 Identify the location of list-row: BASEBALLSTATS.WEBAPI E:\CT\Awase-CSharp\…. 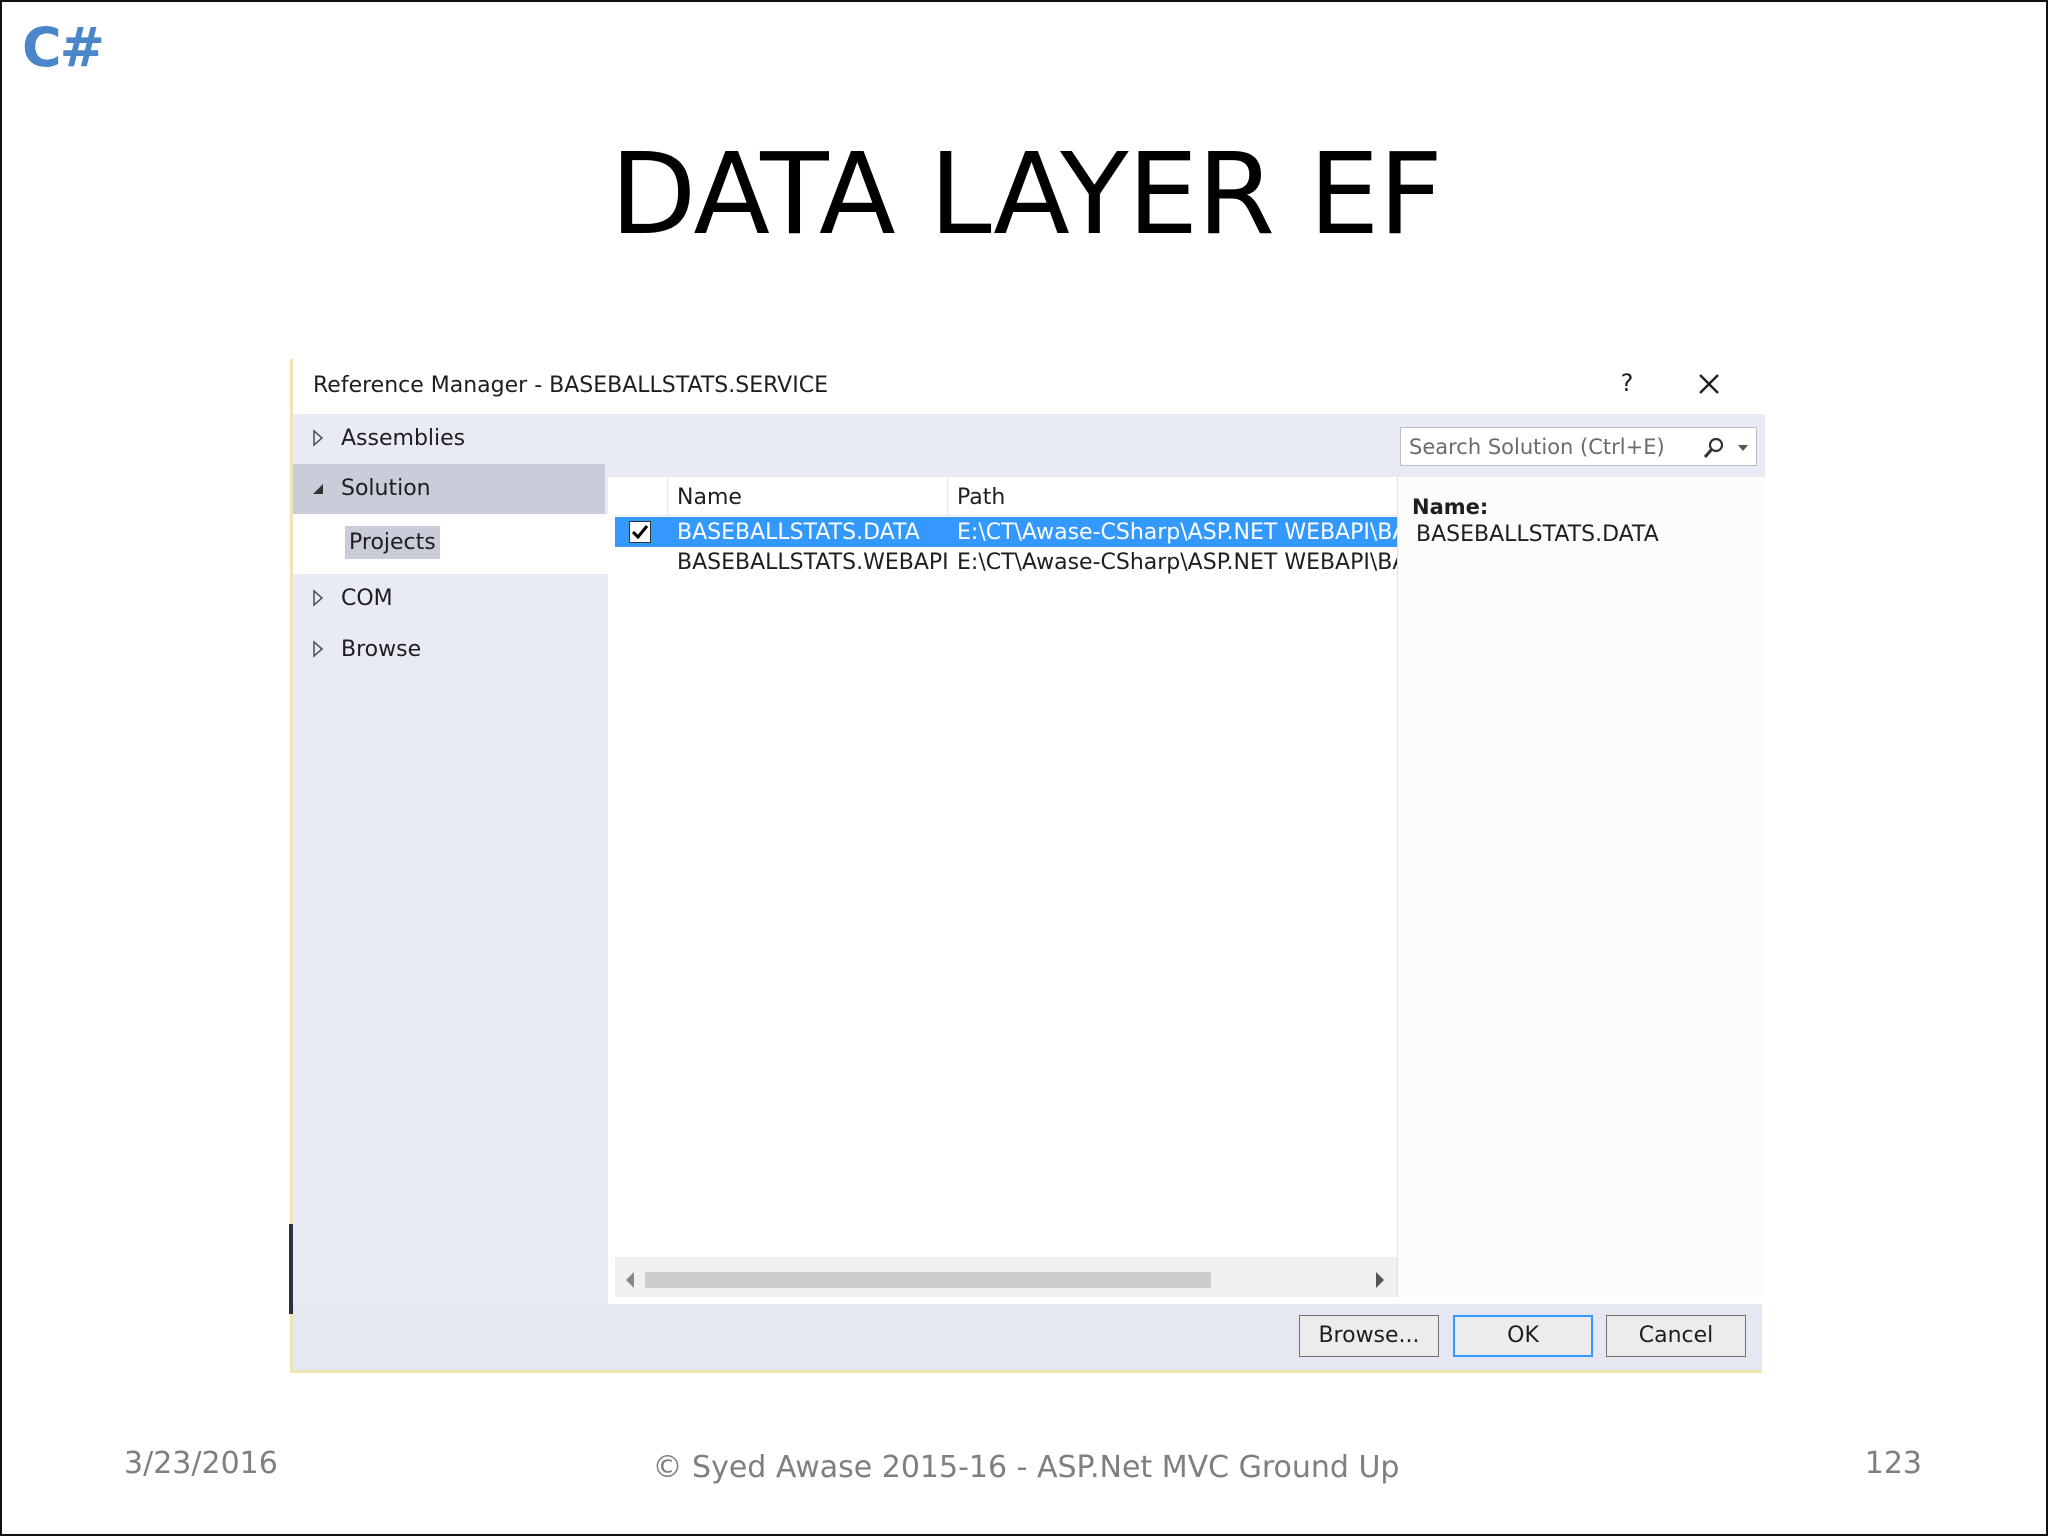
(1006, 562).